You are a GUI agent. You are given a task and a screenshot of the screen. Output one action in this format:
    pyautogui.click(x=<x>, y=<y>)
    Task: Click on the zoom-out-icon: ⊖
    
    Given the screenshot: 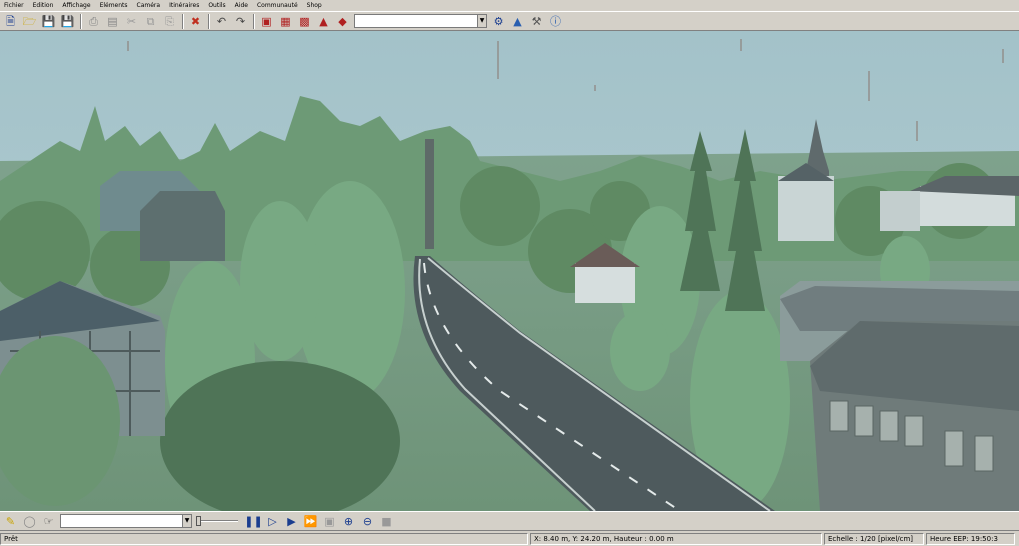 What is the action you would take?
    pyautogui.click(x=367, y=521)
    